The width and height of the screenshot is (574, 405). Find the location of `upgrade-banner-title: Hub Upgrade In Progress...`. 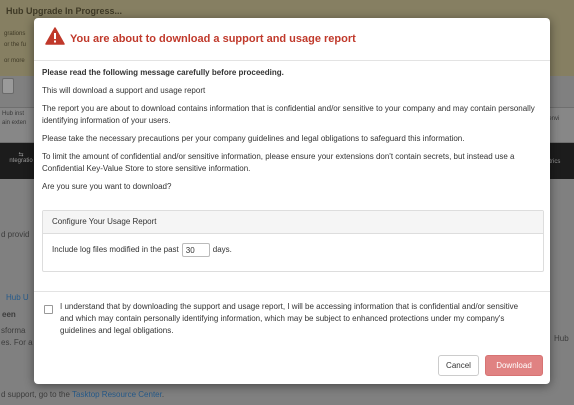

upgrade-banner-title: Hub Upgrade In Progress... is located at coordinates (64, 11).